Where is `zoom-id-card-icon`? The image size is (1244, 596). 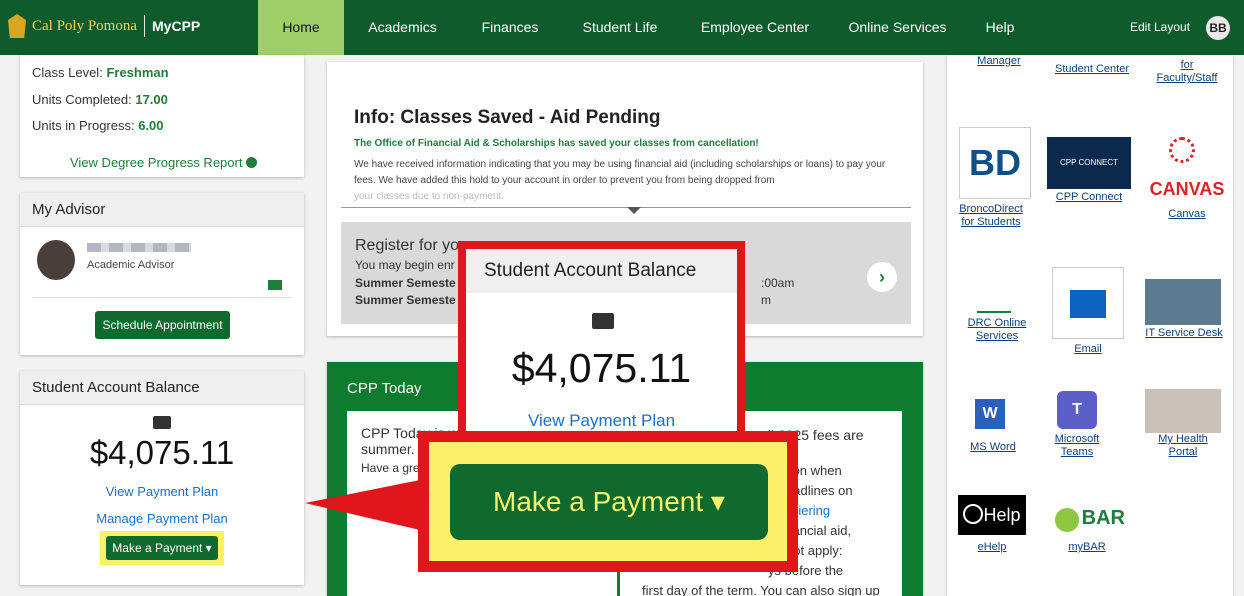 zoom-id-card-icon is located at coordinates (603, 321).